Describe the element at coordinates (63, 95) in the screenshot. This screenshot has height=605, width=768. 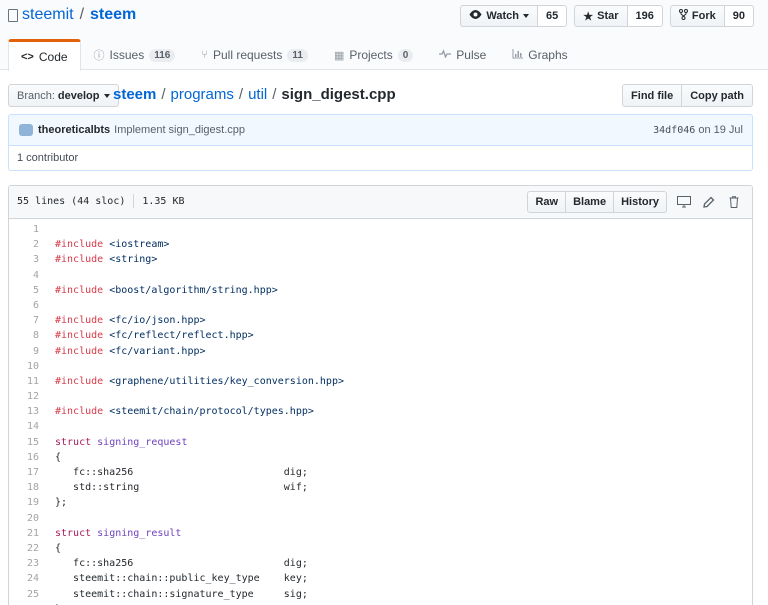
I see `branch-select-button: Branch: develop` at that location.